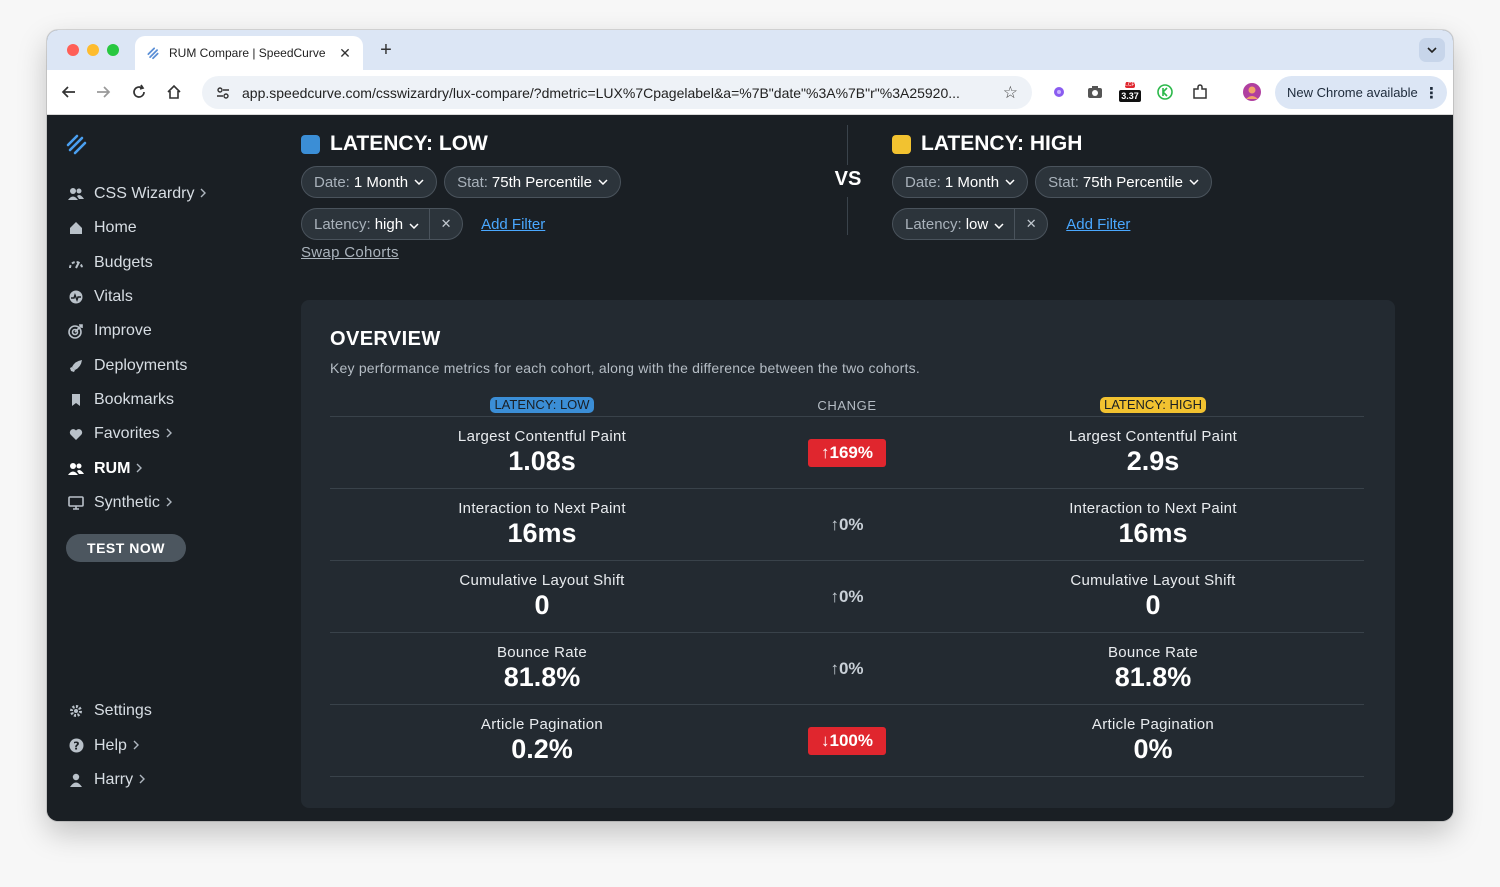 This screenshot has width=1500, height=887. What do you see at coordinates (1130, 85) in the screenshot?
I see `lcp-badge-label: LCP` at bounding box center [1130, 85].